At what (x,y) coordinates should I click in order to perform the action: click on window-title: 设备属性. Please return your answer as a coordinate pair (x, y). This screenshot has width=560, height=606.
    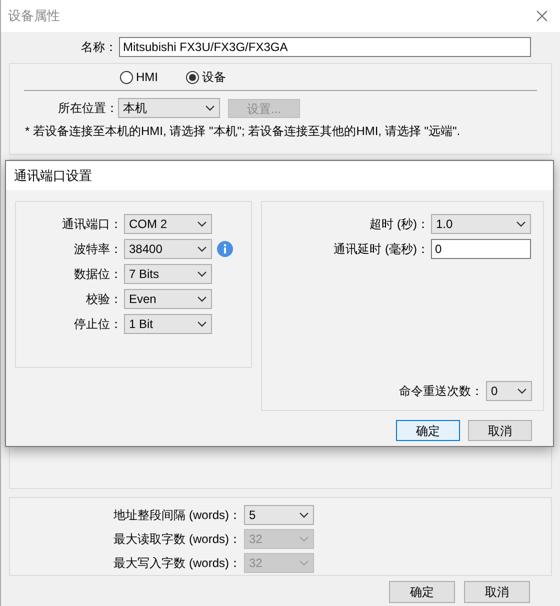
    Looking at the image, I should click on (34, 16).